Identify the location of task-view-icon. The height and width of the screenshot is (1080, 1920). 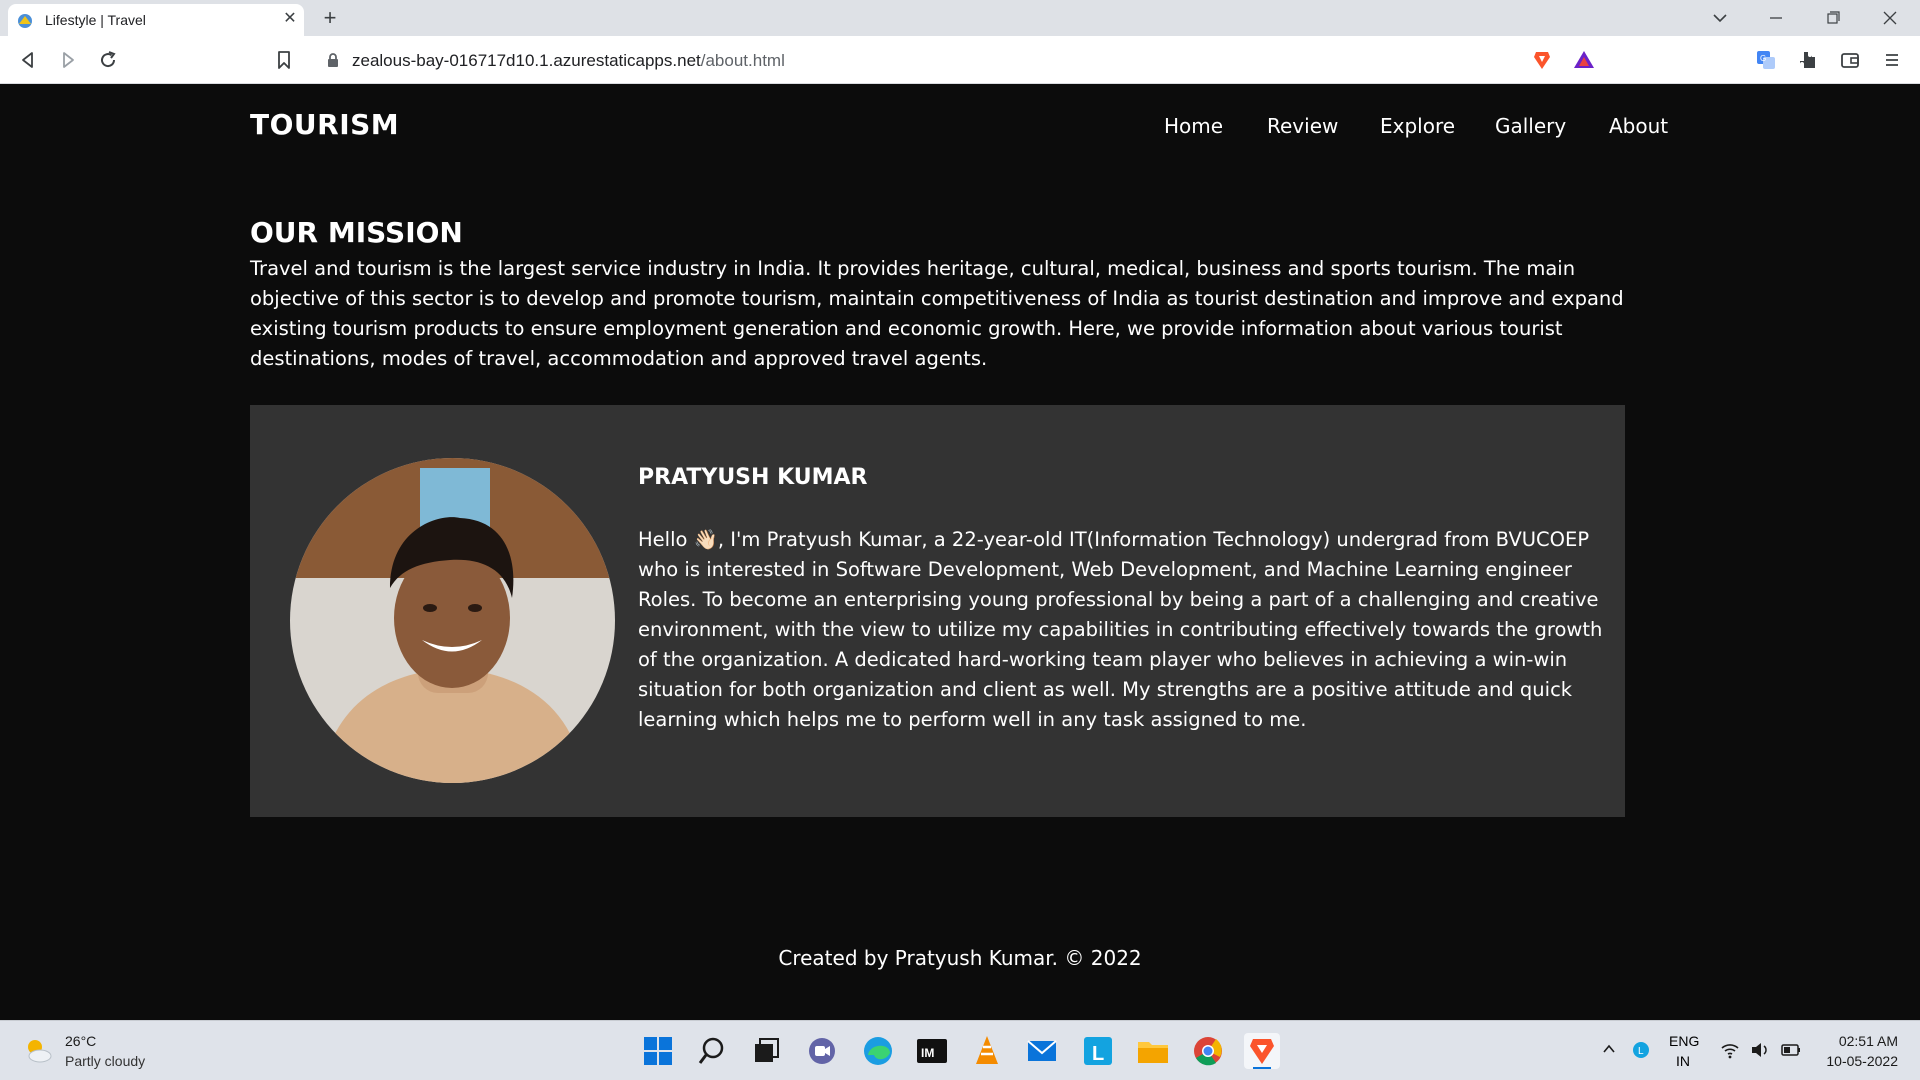
(766, 1051).